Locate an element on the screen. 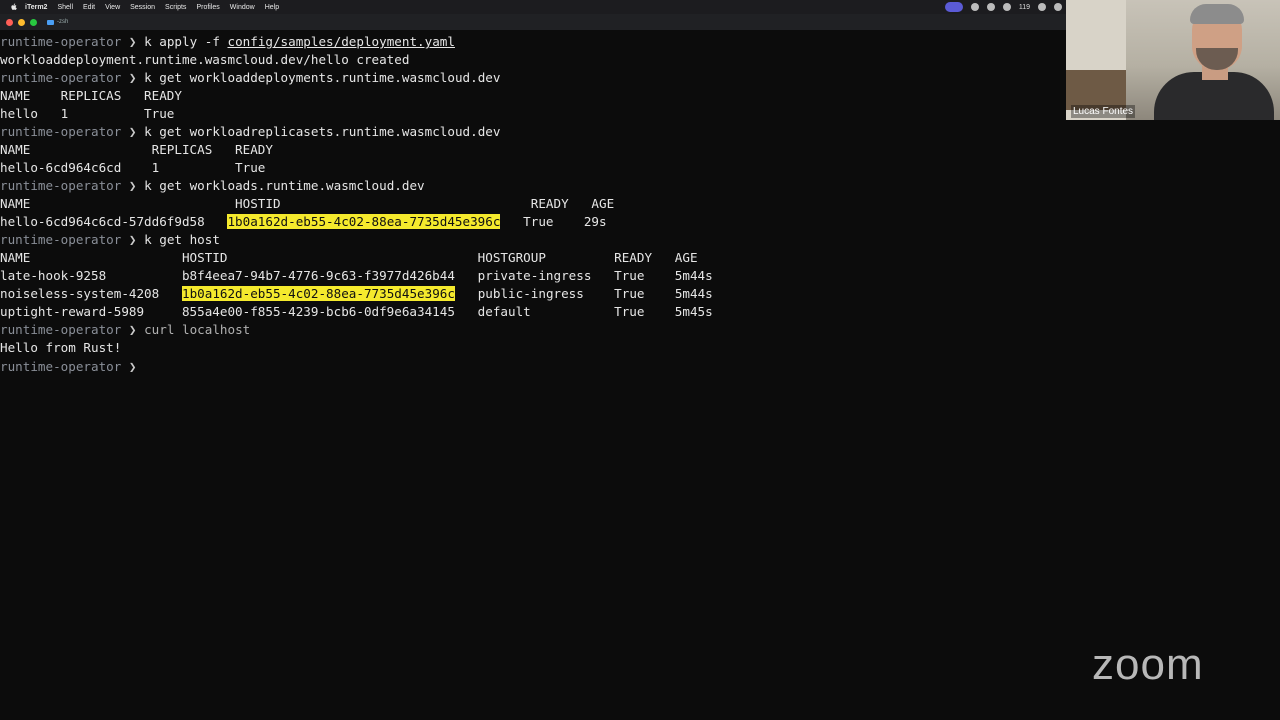 This screenshot has width=1280, height=720. table-header: NAME HOSTID HOSTGROUP READY AGE is located at coordinates (349, 257).